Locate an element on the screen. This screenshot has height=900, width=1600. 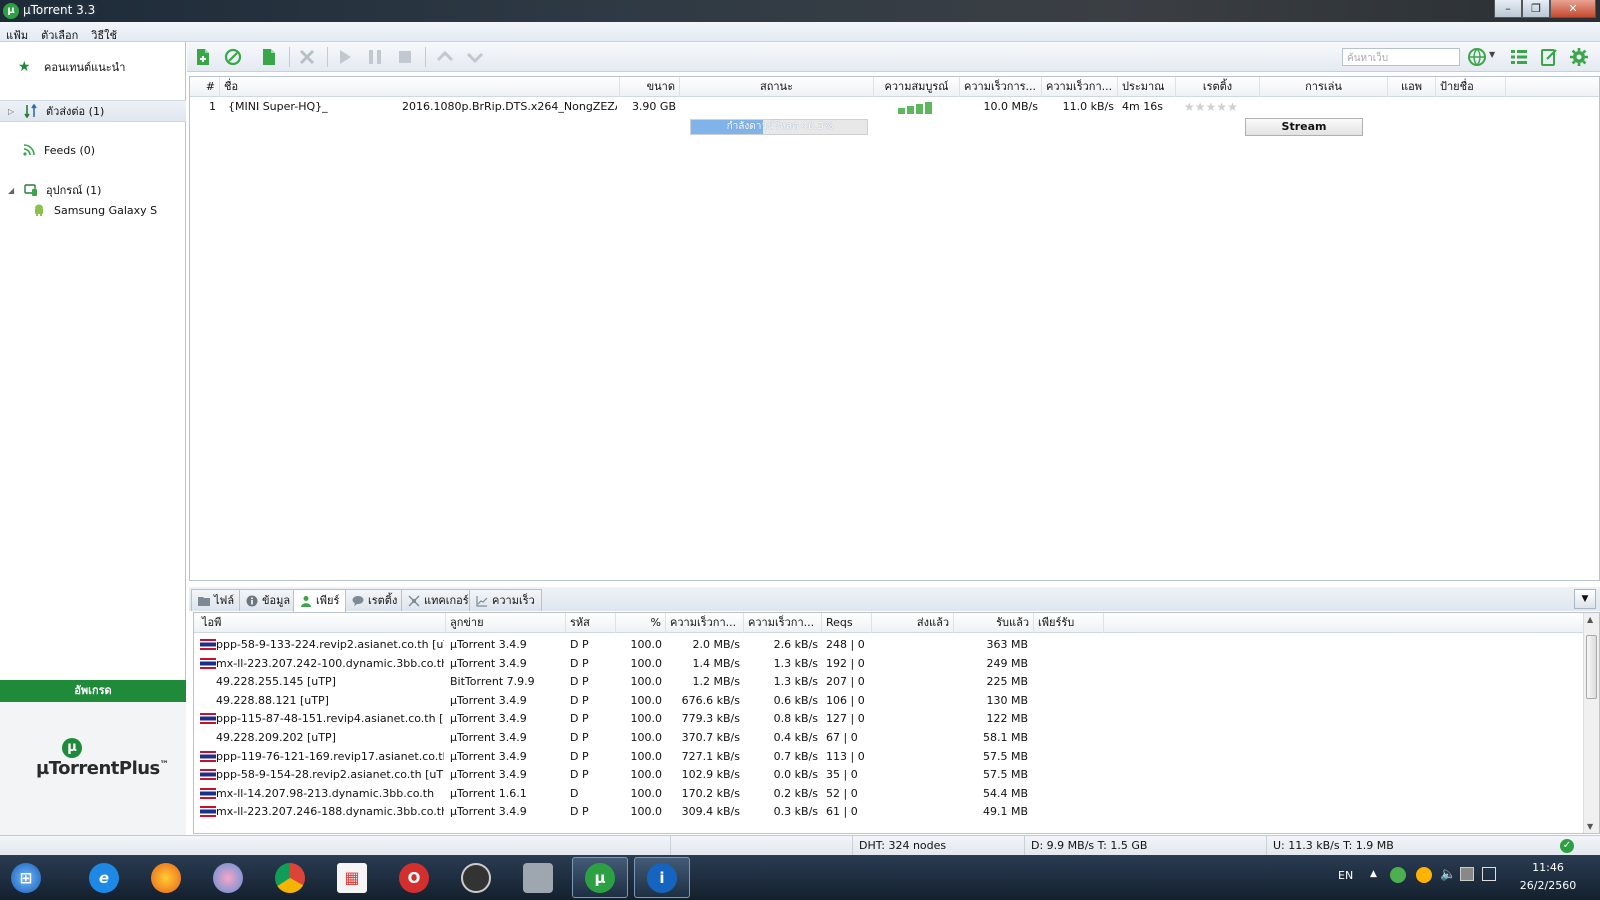
scroll-down-icon: ▼ is located at coordinates (1590, 826).